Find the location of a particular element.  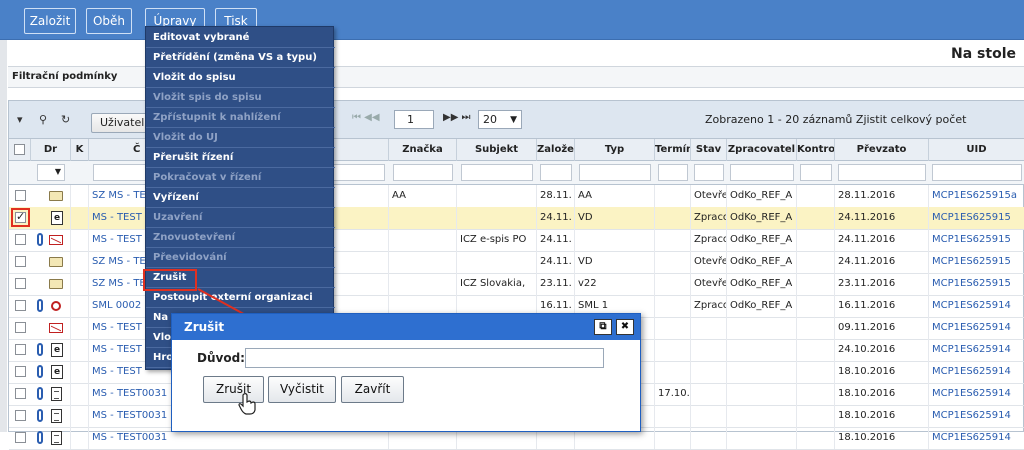

left-sidebar-strip is located at coordinates (3, 236).